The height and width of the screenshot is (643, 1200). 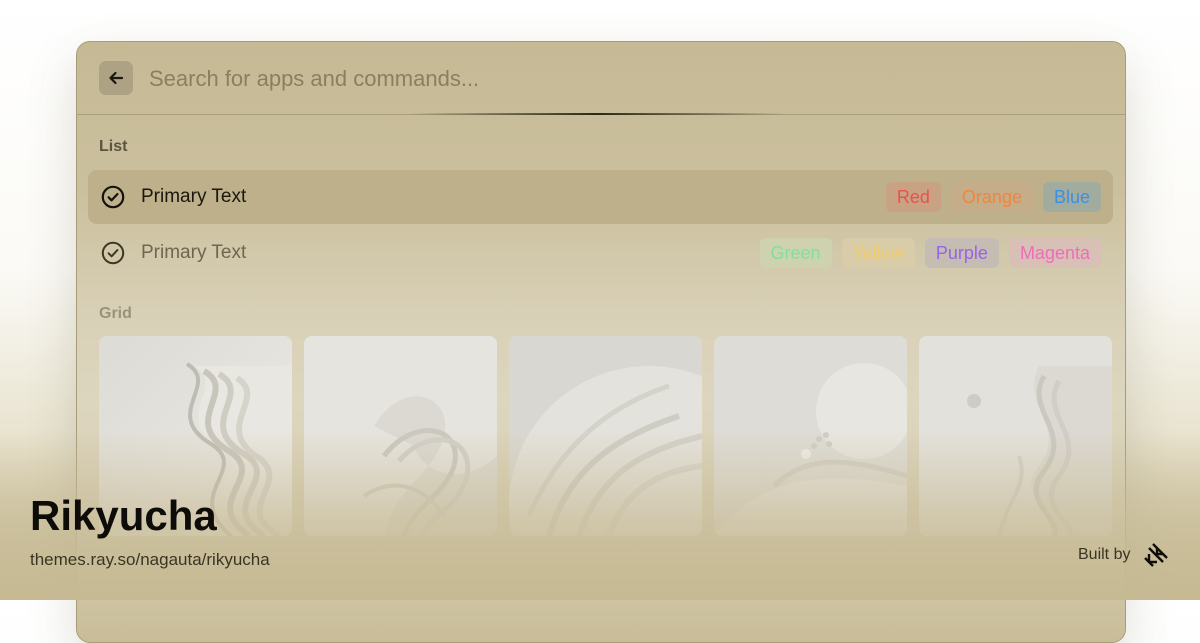 I want to click on theme-title: Rikyucha, so click(x=123, y=515).